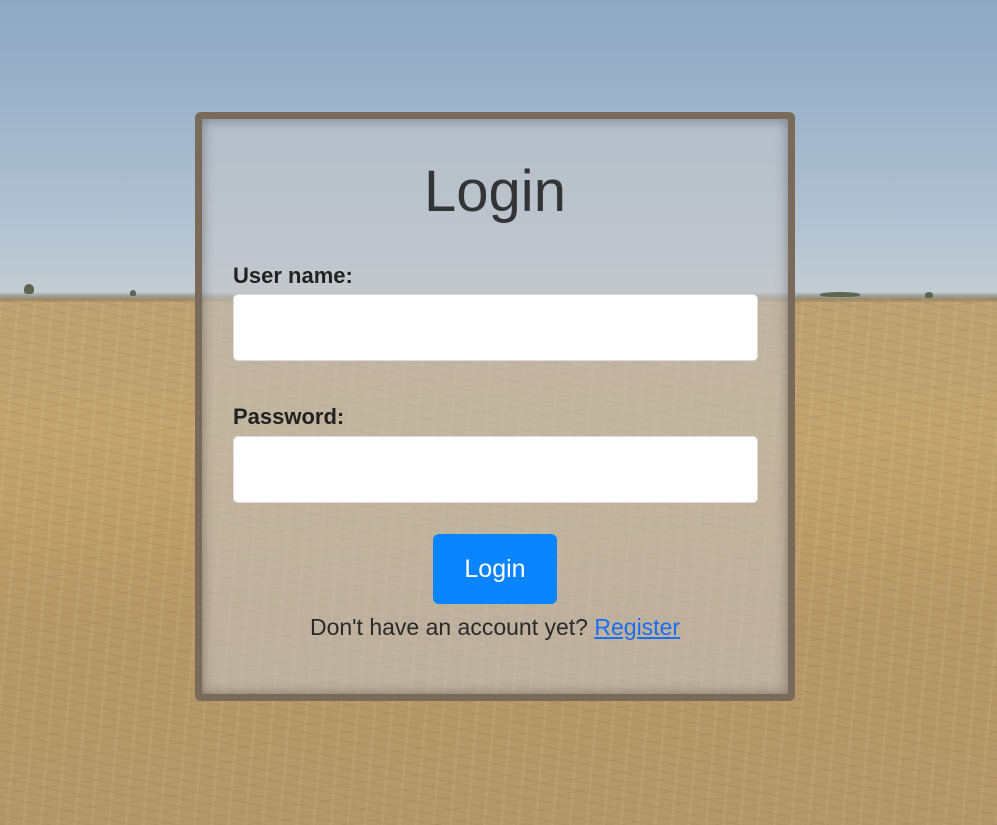 The width and height of the screenshot is (997, 825). Describe the element at coordinates (495, 469) in the screenshot. I see `password-input` at that location.